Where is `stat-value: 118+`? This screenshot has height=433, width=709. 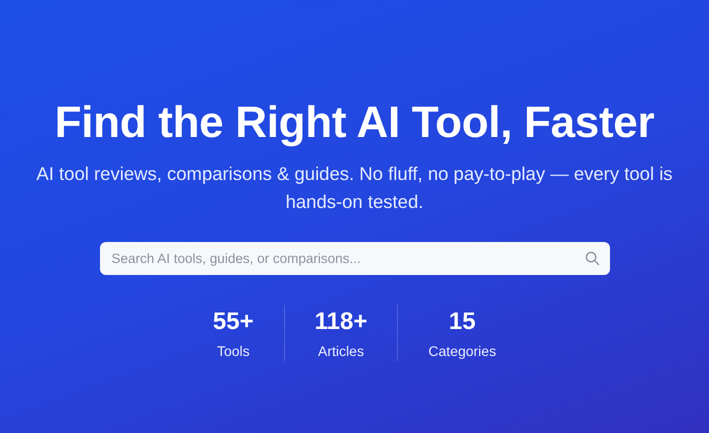
stat-value: 118+ is located at coordinates (341, 322).